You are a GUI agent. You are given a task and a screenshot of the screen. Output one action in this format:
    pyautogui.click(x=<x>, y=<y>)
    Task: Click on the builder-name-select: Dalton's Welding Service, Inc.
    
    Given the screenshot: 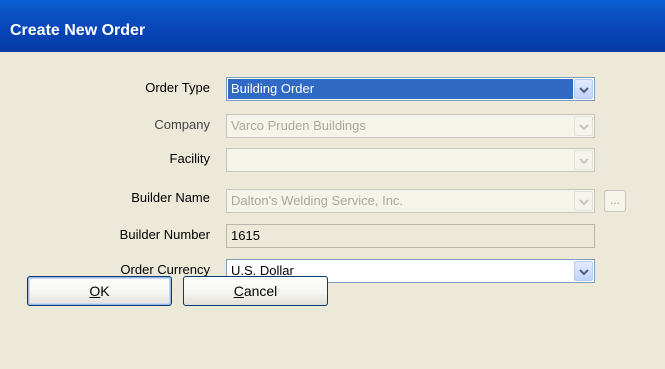 What is the action you would take?
    pyautogui.click(x=410, y=201)
    